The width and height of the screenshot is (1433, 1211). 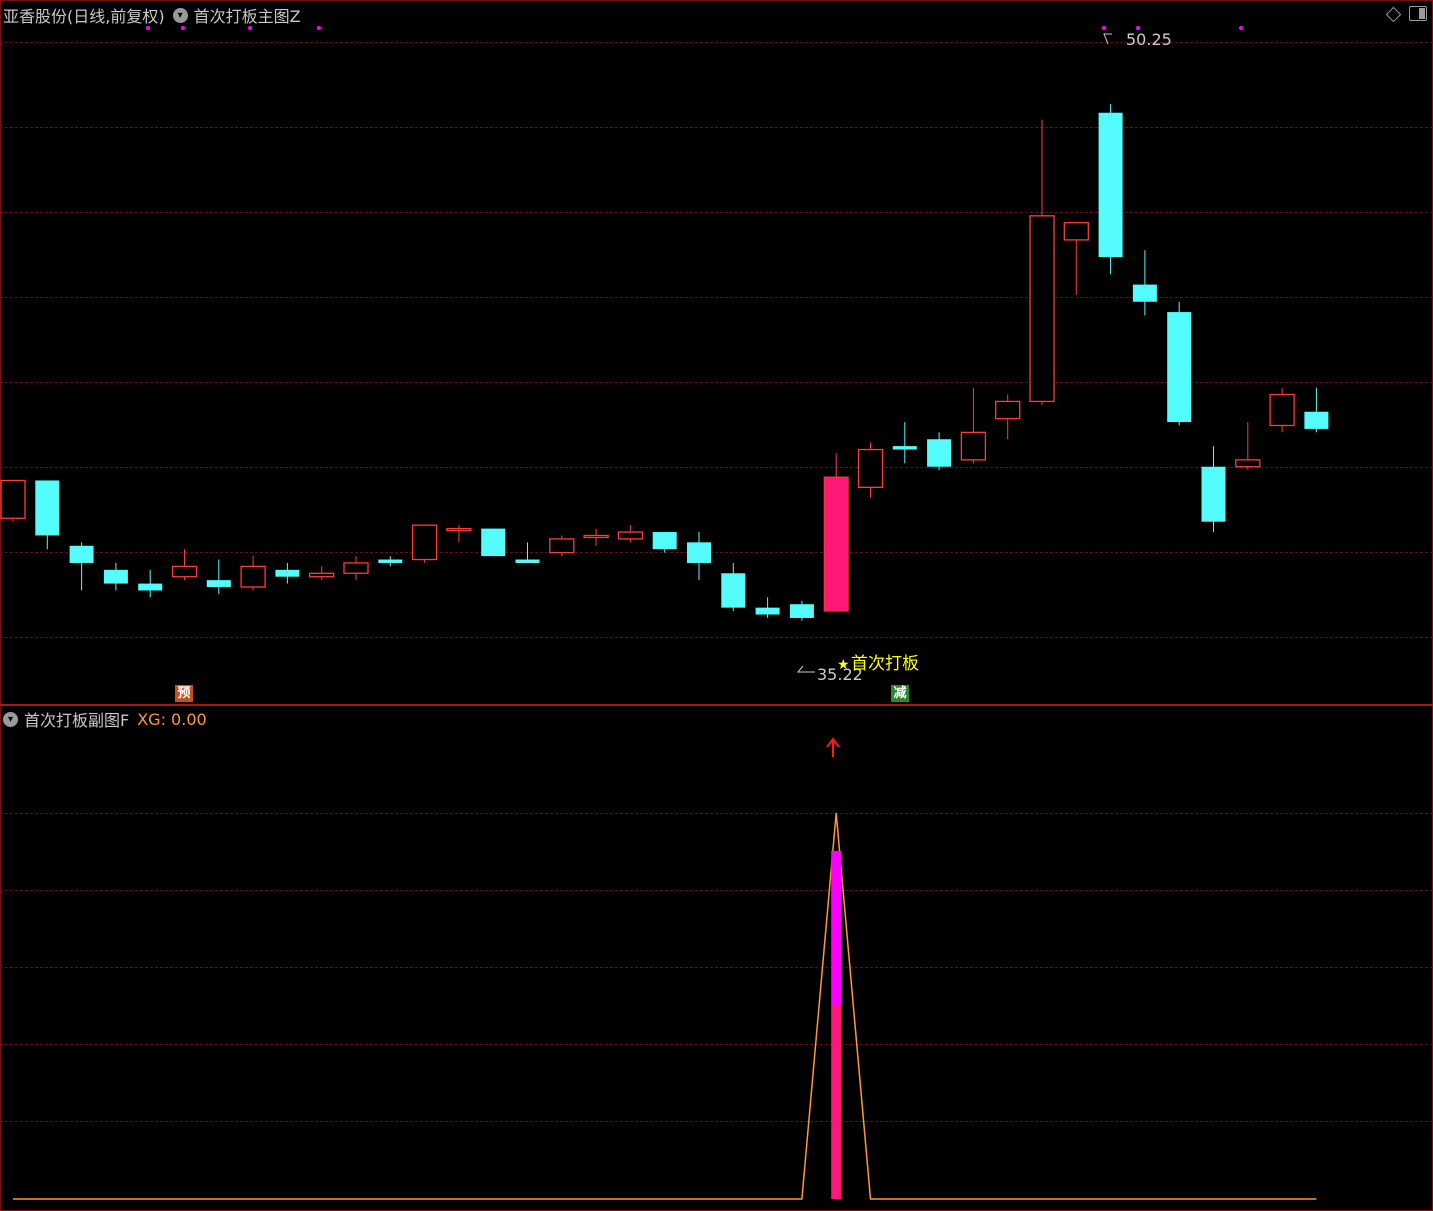 What do you see at coordinates (836, 928) in the screenshot?
I see `spike-bar-upper` at bounding box center [836, 928].